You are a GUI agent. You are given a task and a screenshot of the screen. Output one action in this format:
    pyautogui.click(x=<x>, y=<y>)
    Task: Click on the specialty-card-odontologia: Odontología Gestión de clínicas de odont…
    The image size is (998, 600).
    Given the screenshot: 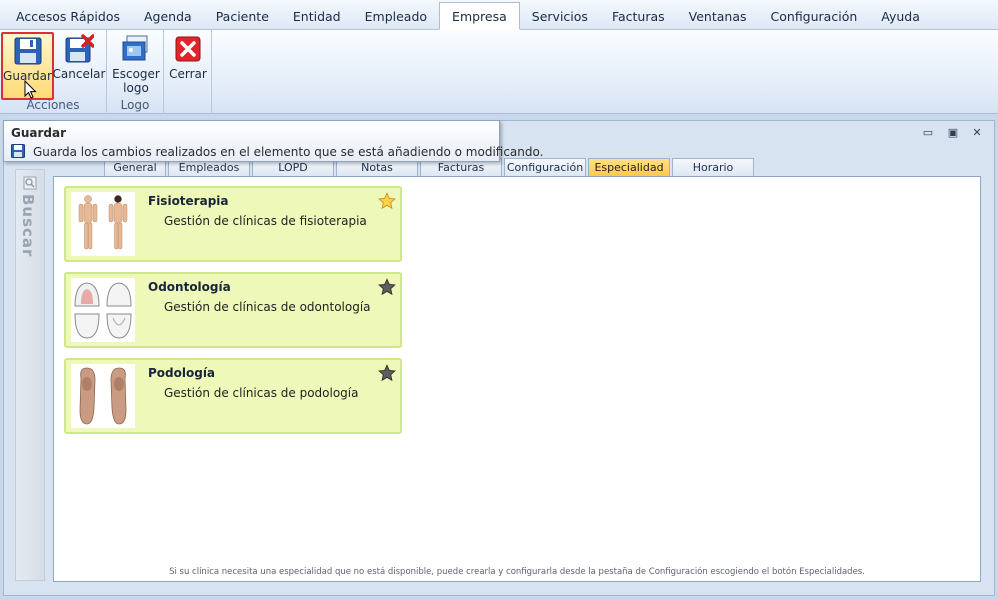 What is the action you would take?
    pyautogui.click(x=233, y=310)
    